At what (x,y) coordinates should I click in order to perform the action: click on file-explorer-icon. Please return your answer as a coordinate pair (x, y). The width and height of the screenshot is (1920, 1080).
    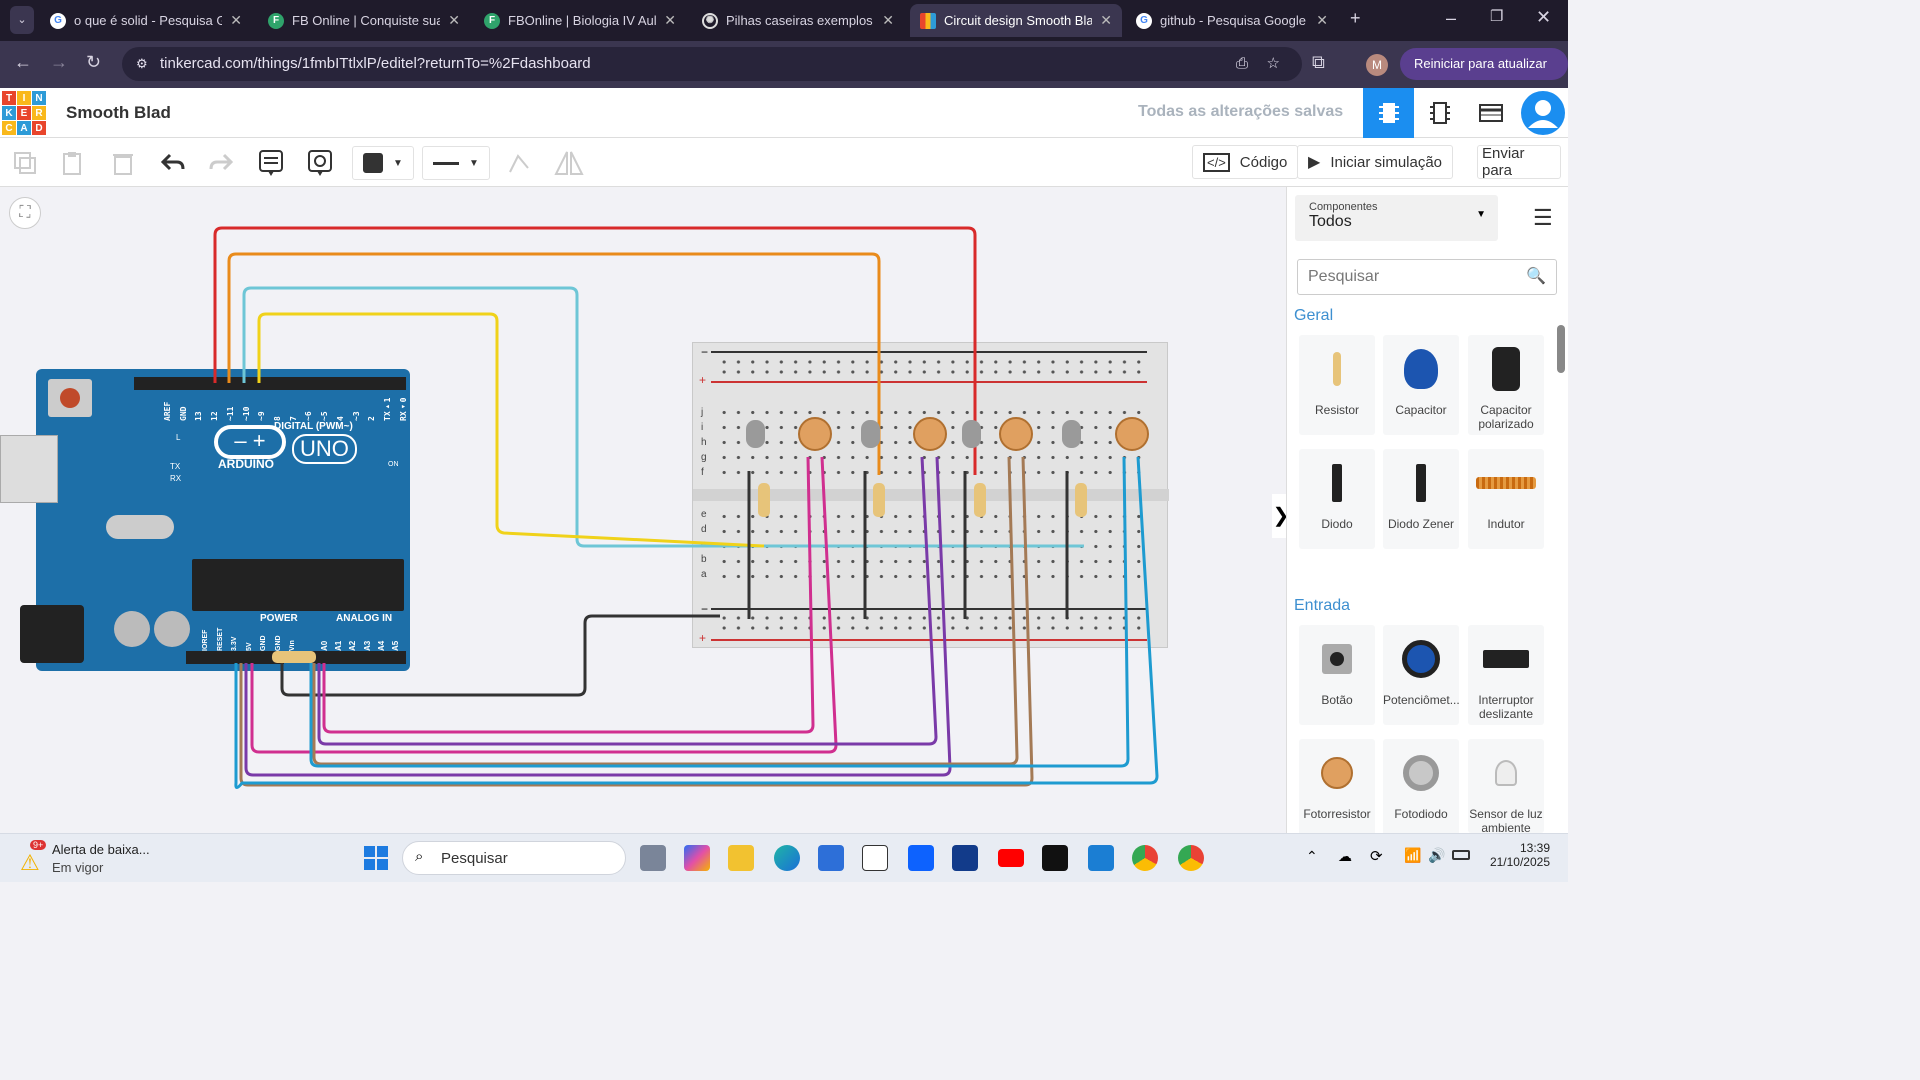
    Looking at the image, I should click on (741, 858).